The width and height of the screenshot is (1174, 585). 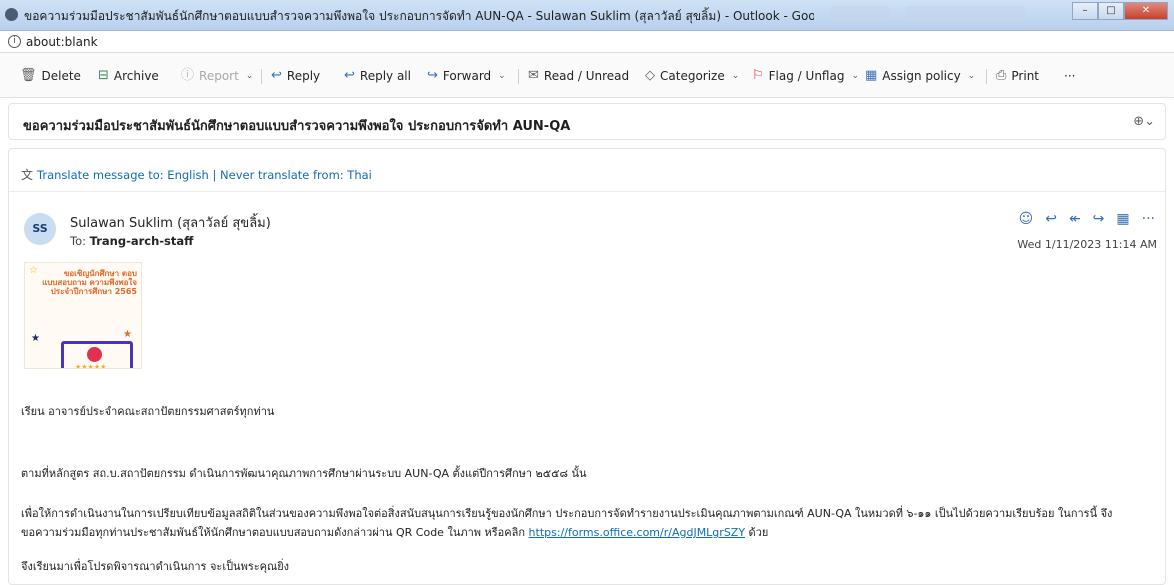 What do you see at coordinates (61, 76) in the screenshot?
I see `delete-label: Delete` at bounding box center [61, 76].